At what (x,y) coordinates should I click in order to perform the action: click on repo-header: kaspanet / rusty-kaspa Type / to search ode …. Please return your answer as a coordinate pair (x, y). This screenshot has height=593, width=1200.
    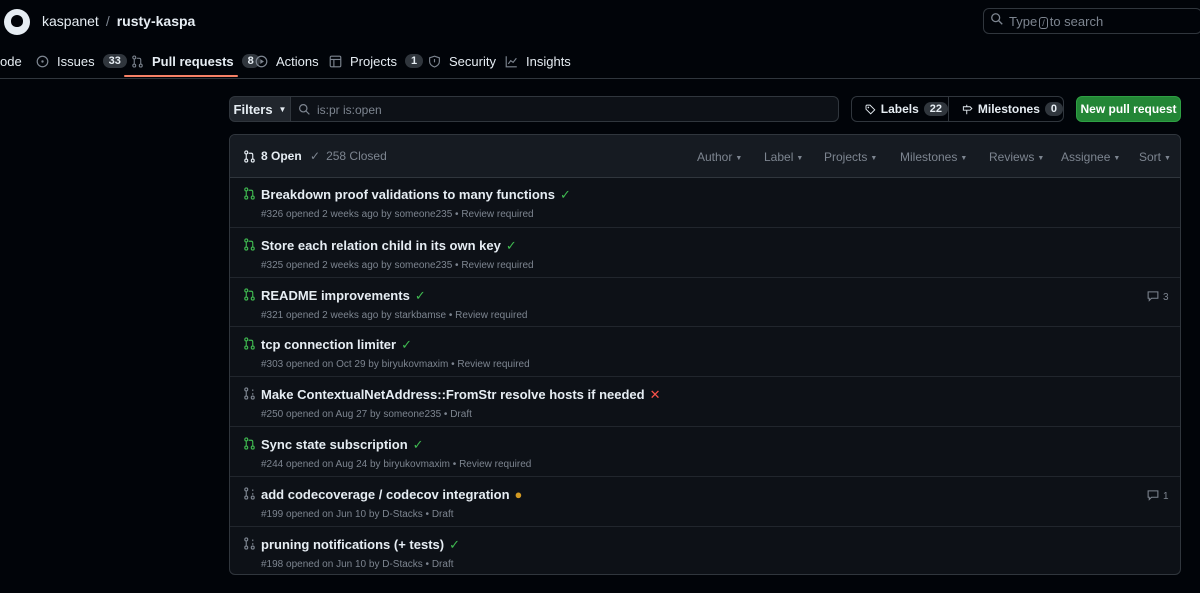
    Looking at the image, I should click on (600, 39).